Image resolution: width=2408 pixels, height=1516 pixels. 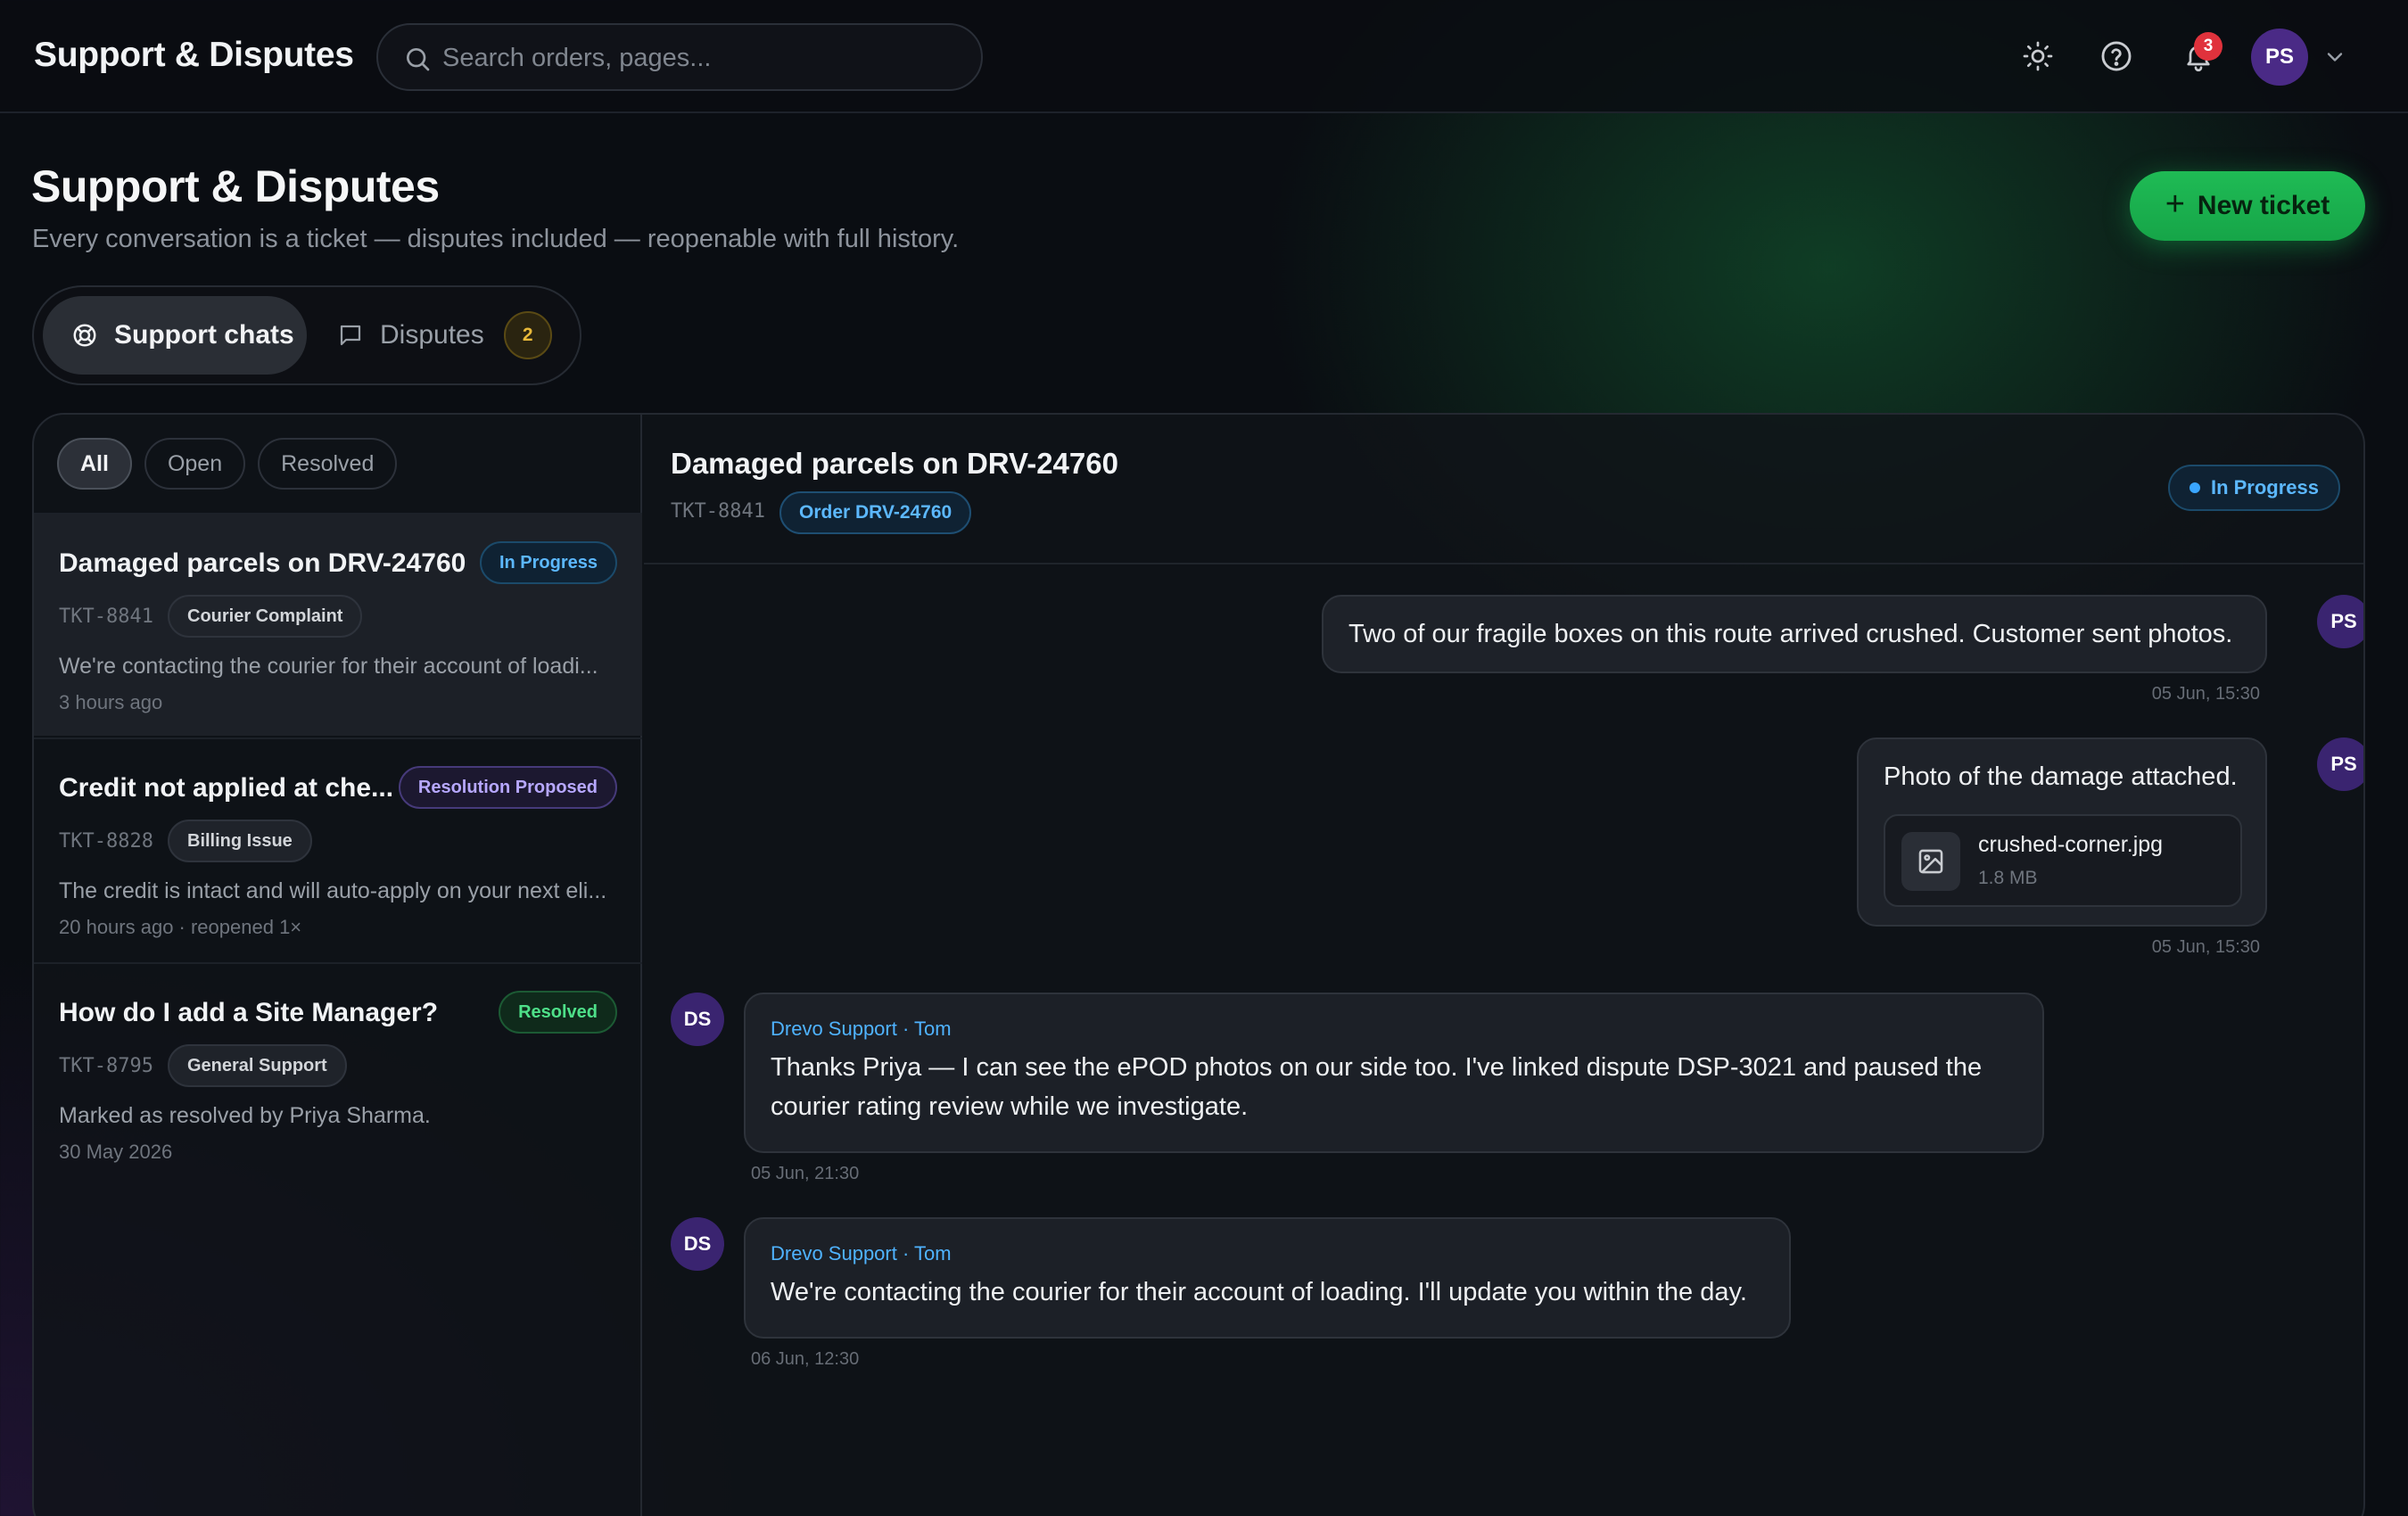 I want to click on status-dot-icon, so click(x=2194, y=487).